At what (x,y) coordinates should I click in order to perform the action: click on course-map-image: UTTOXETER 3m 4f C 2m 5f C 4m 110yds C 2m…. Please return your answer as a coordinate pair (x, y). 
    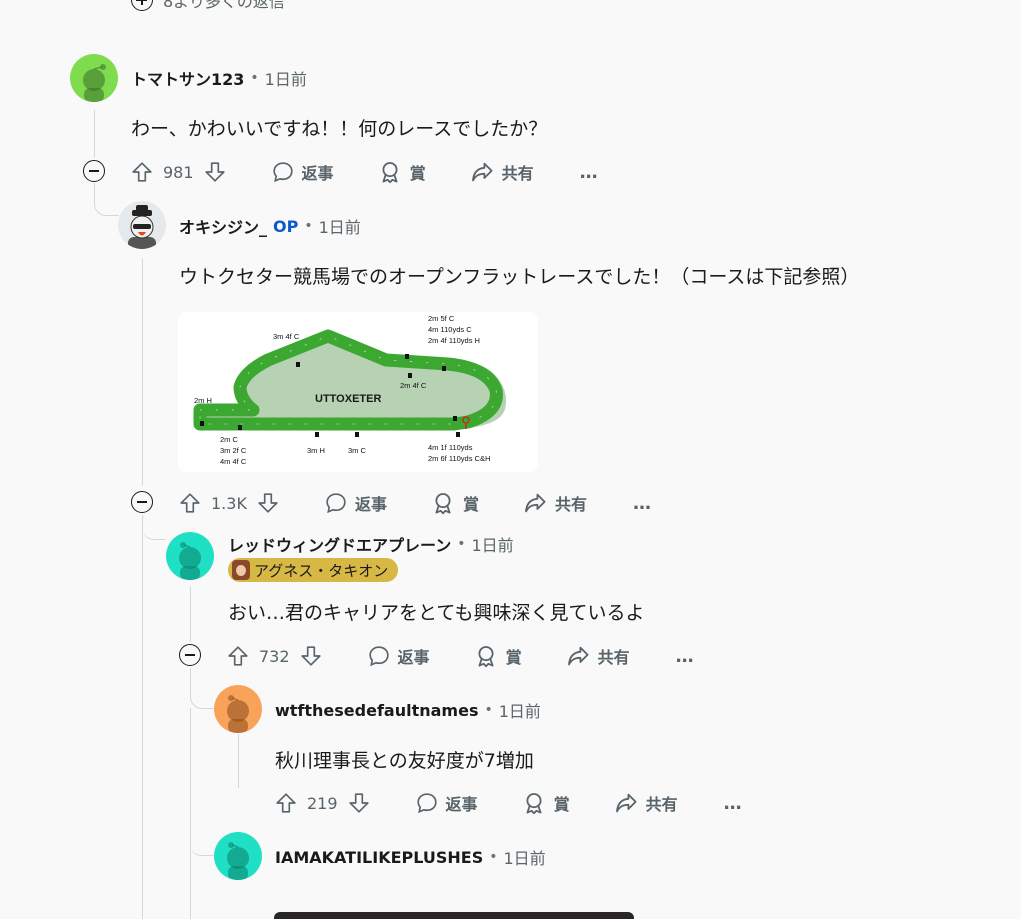
    Looking at the image, I should click on (358, 392).